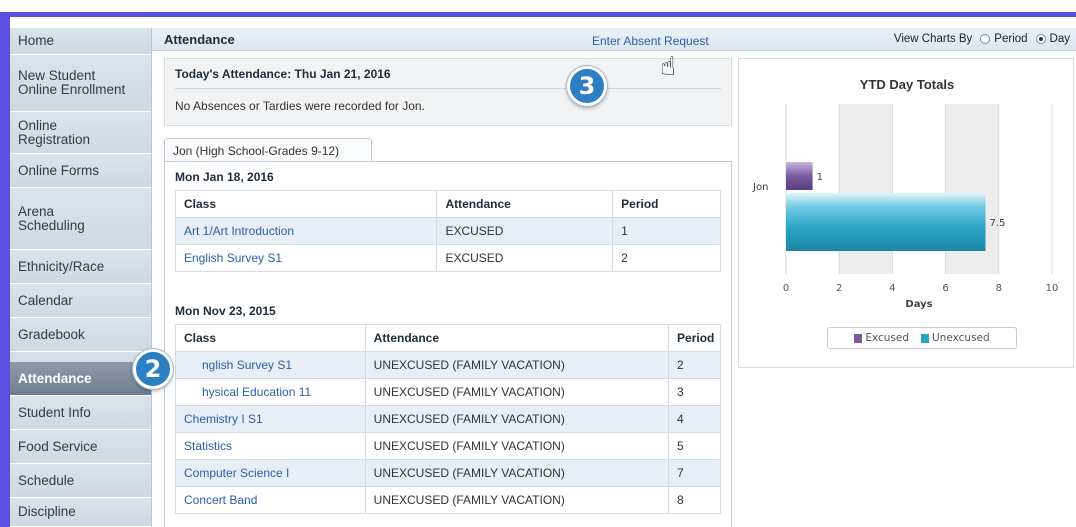  Describe the element at coordinates (587, 86) in the screenshot. I see `callout-badge-3: 3` at that location.